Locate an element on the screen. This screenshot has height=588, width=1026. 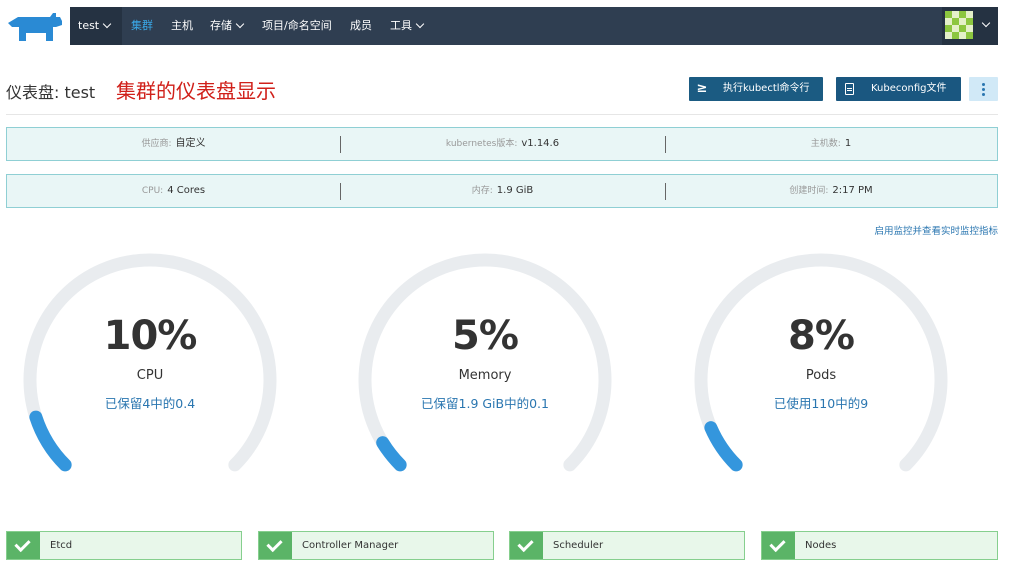
gauge-percent: 8% is located at coordinates (821, 336).